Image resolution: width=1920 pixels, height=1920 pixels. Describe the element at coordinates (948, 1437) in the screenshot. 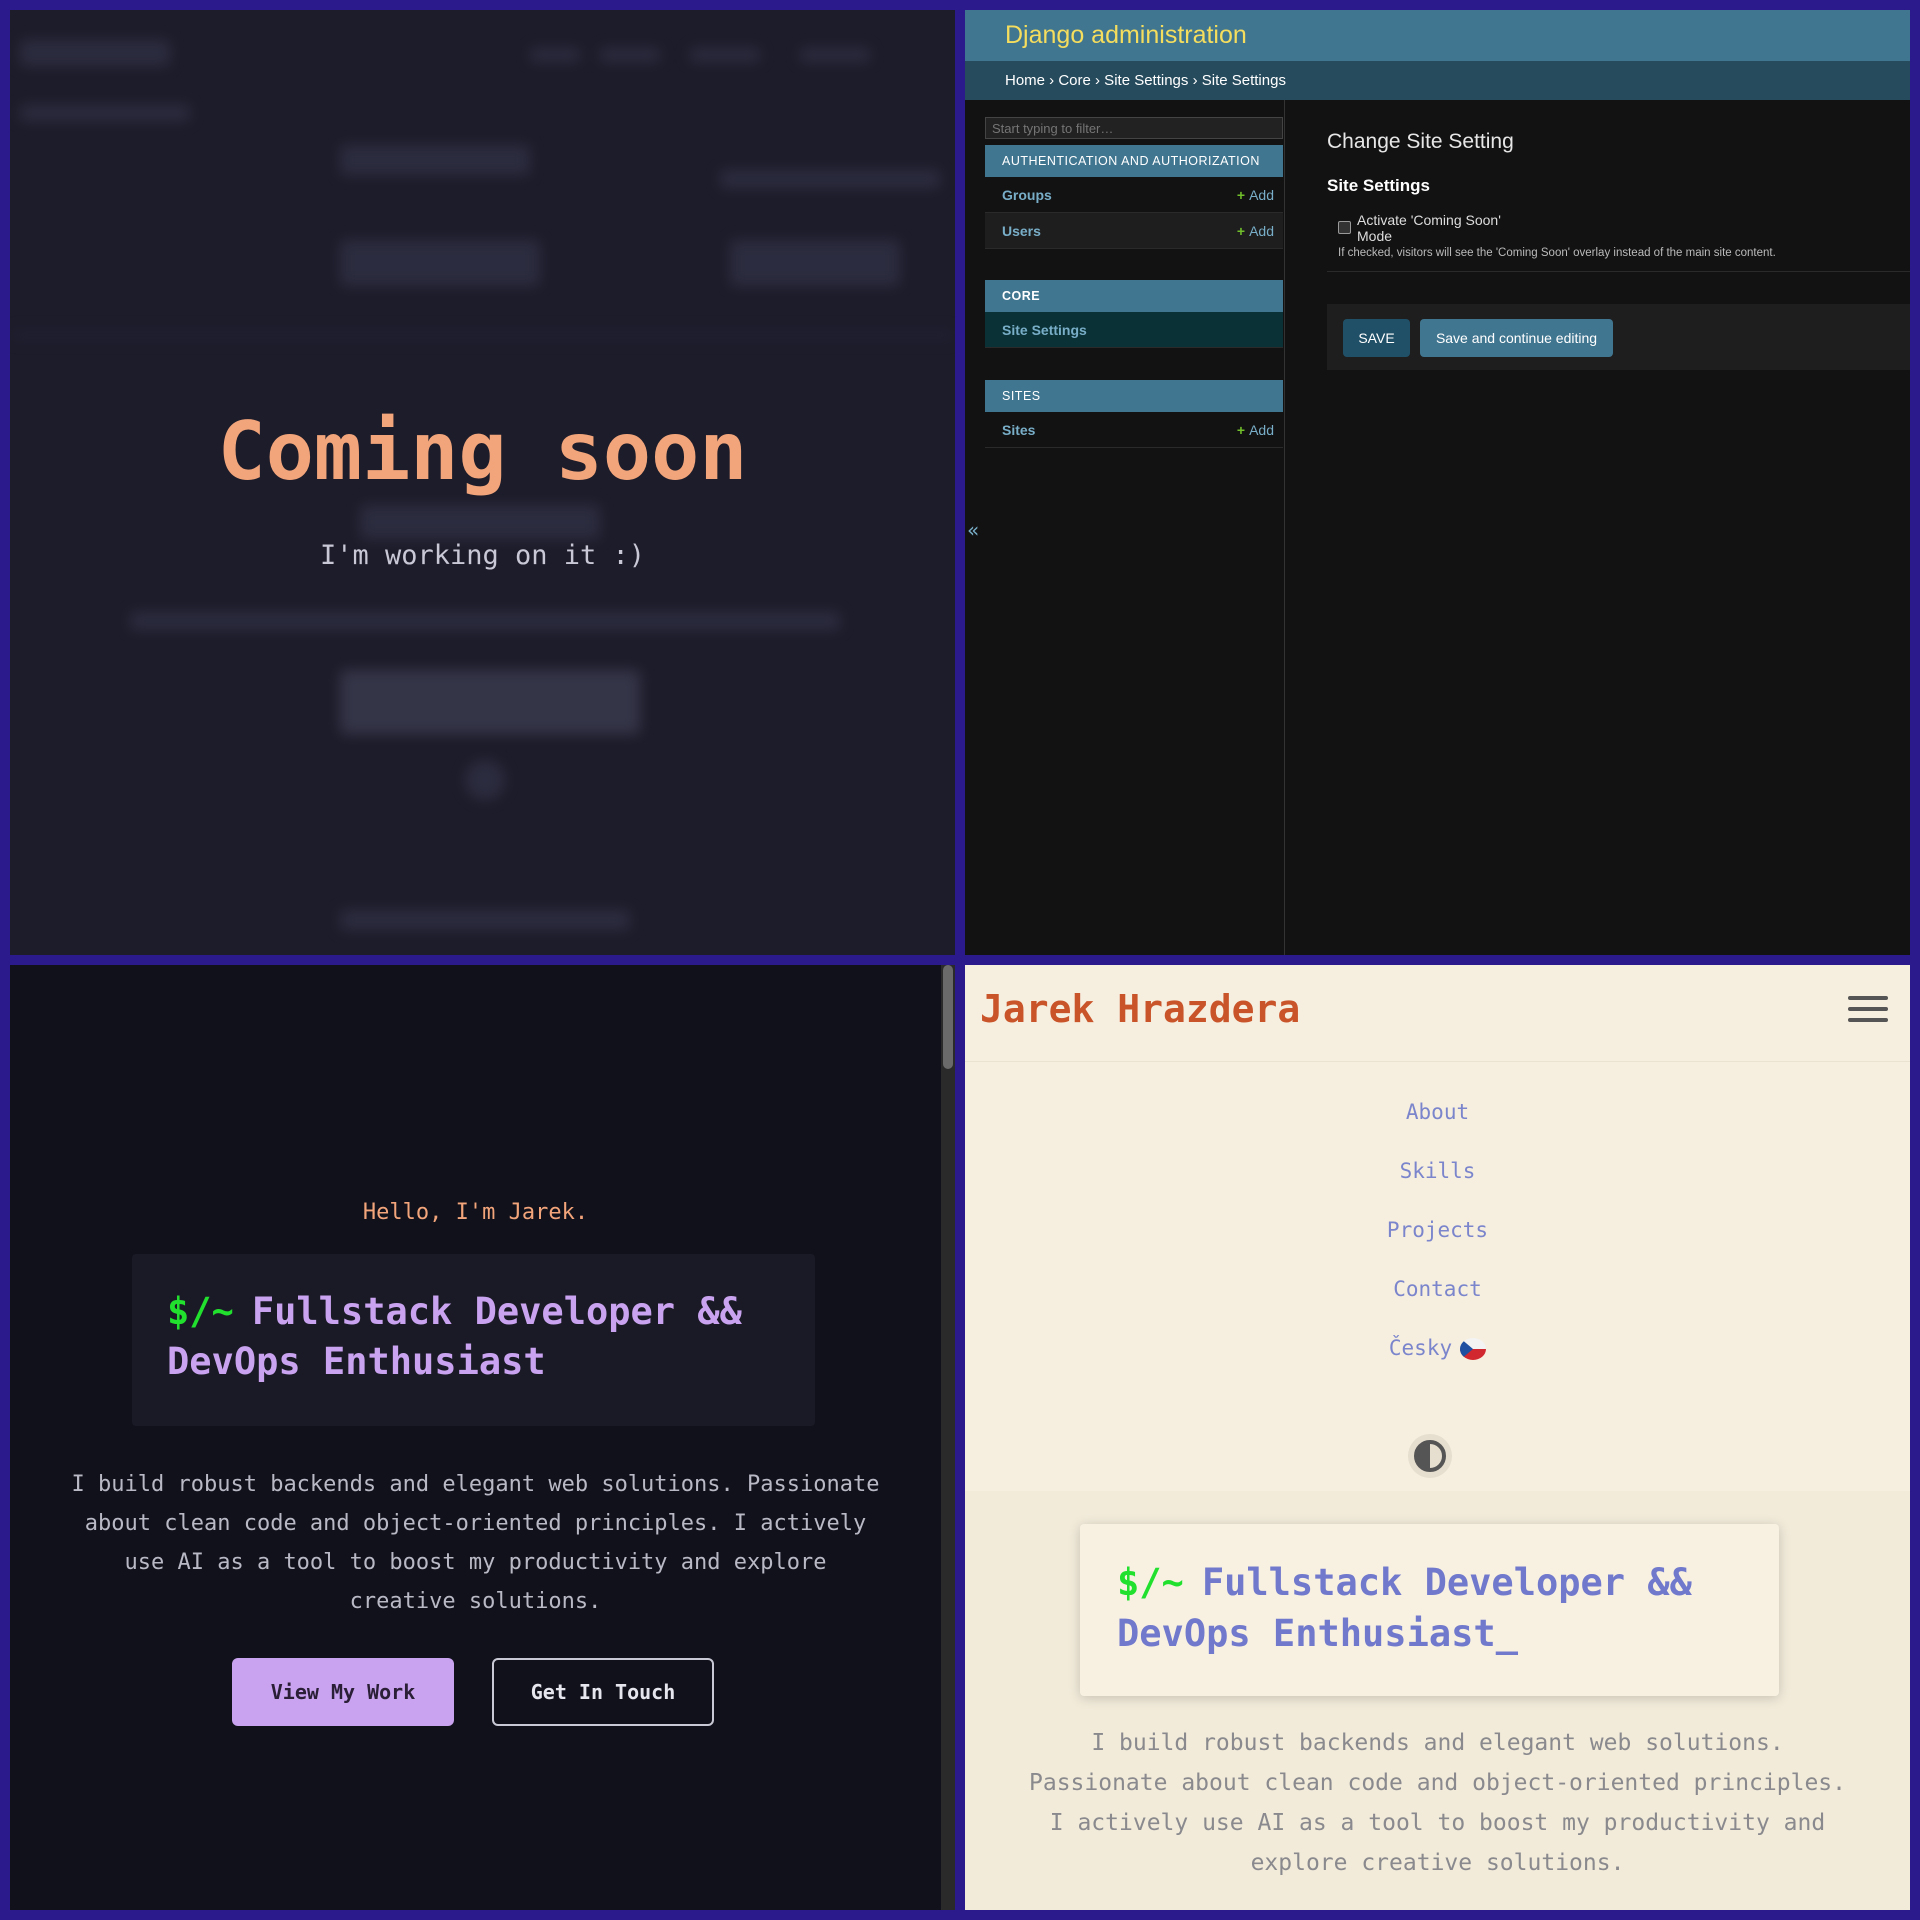

I see `scrollbar` at that location.